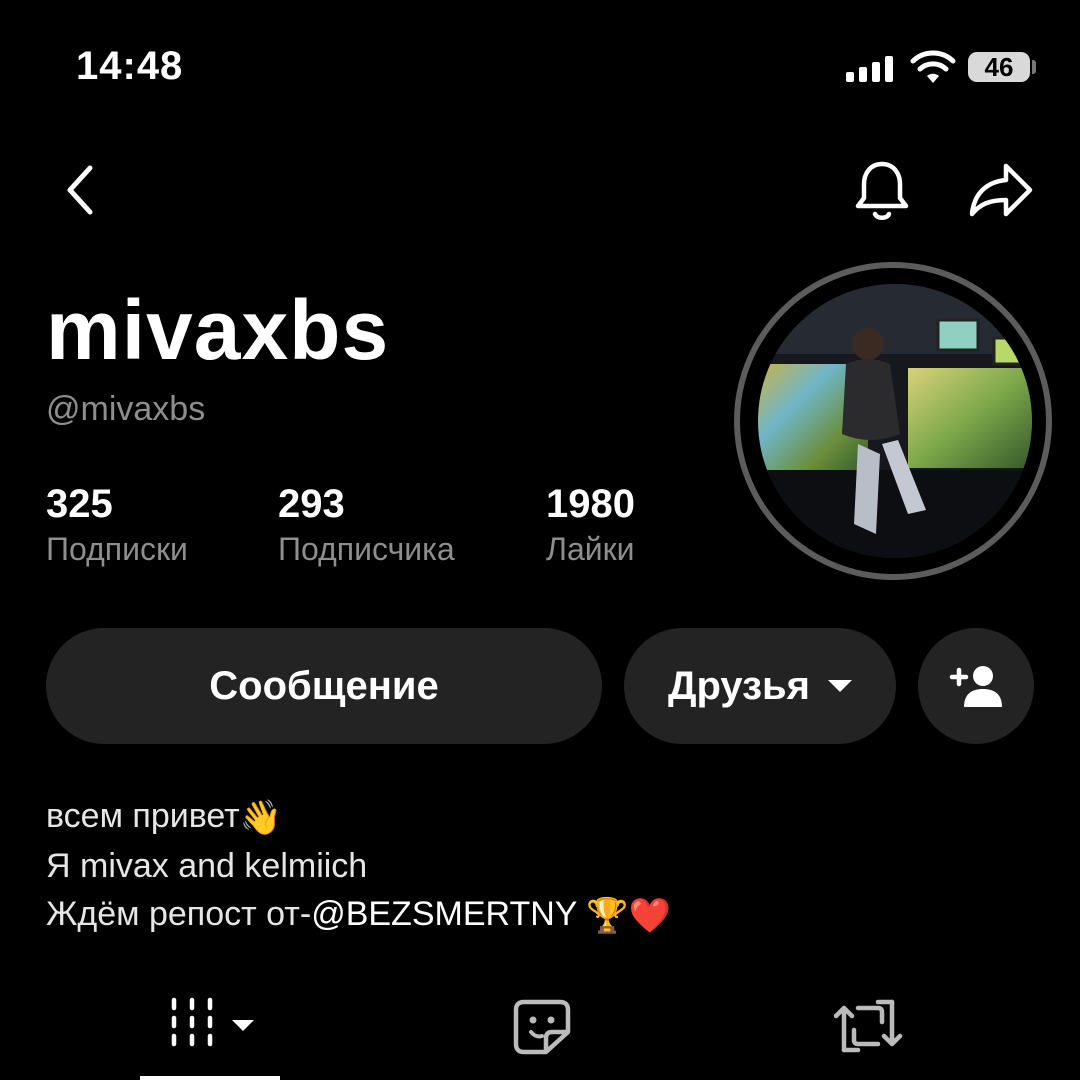 The image size is (1080, 1080). Describe the element at coordinates (444, 914) in the screenshot. I see `bio-mention-link: @BEZSMERTNY` at that location.